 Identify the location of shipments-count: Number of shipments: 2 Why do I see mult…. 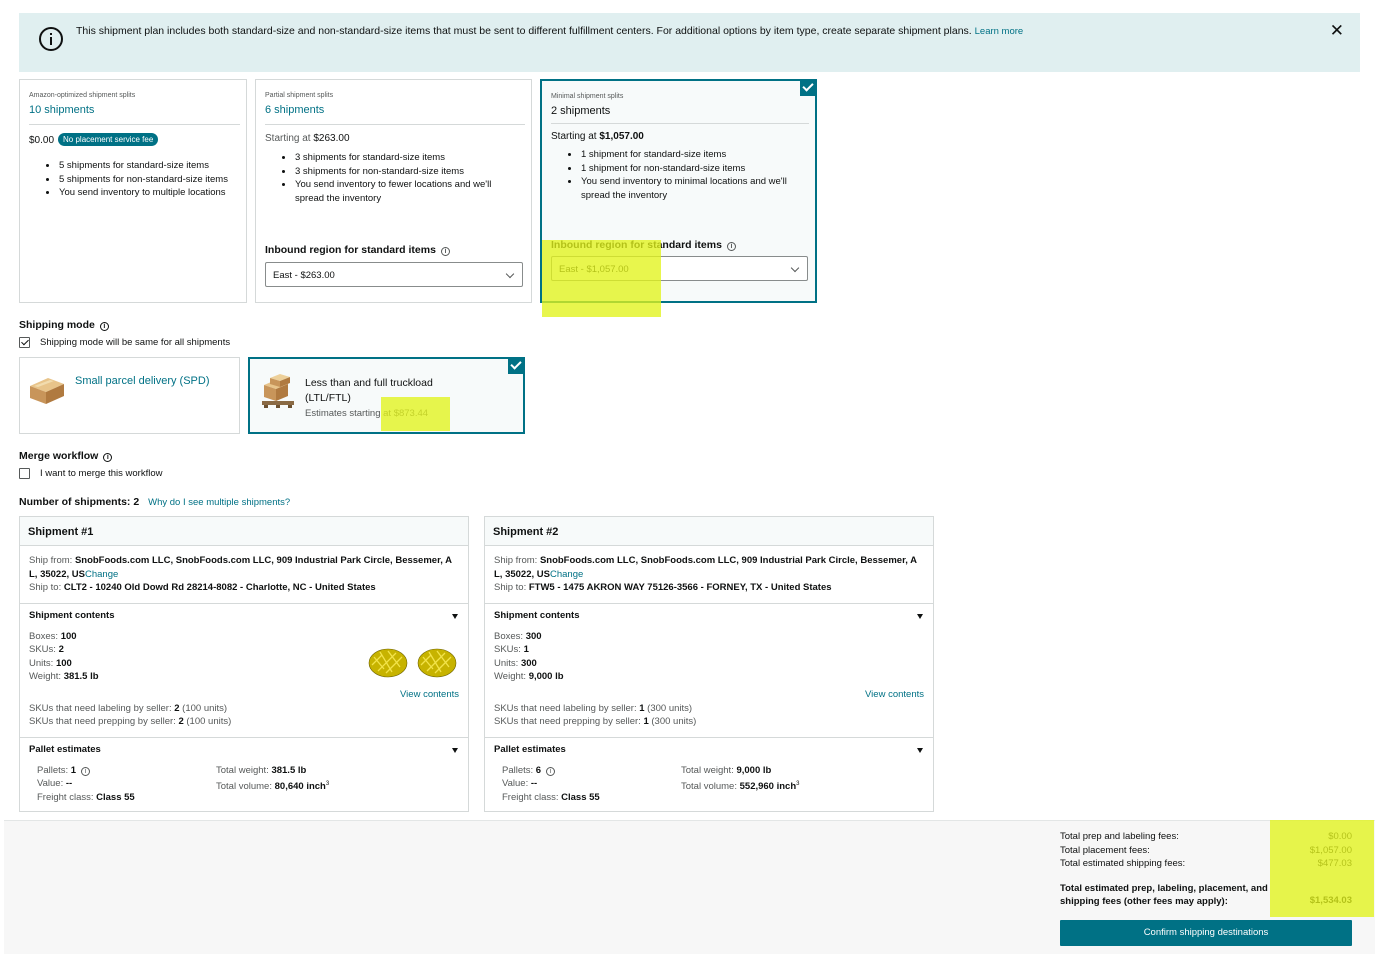
(155, 502).